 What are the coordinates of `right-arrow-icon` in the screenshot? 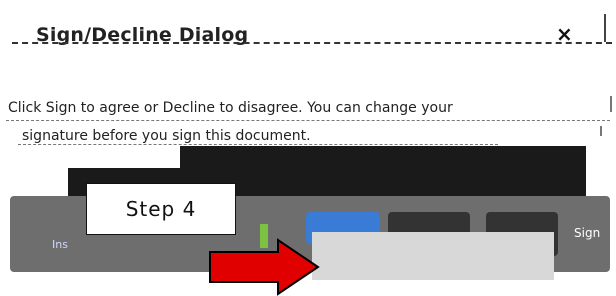 It's located at (264, 267).